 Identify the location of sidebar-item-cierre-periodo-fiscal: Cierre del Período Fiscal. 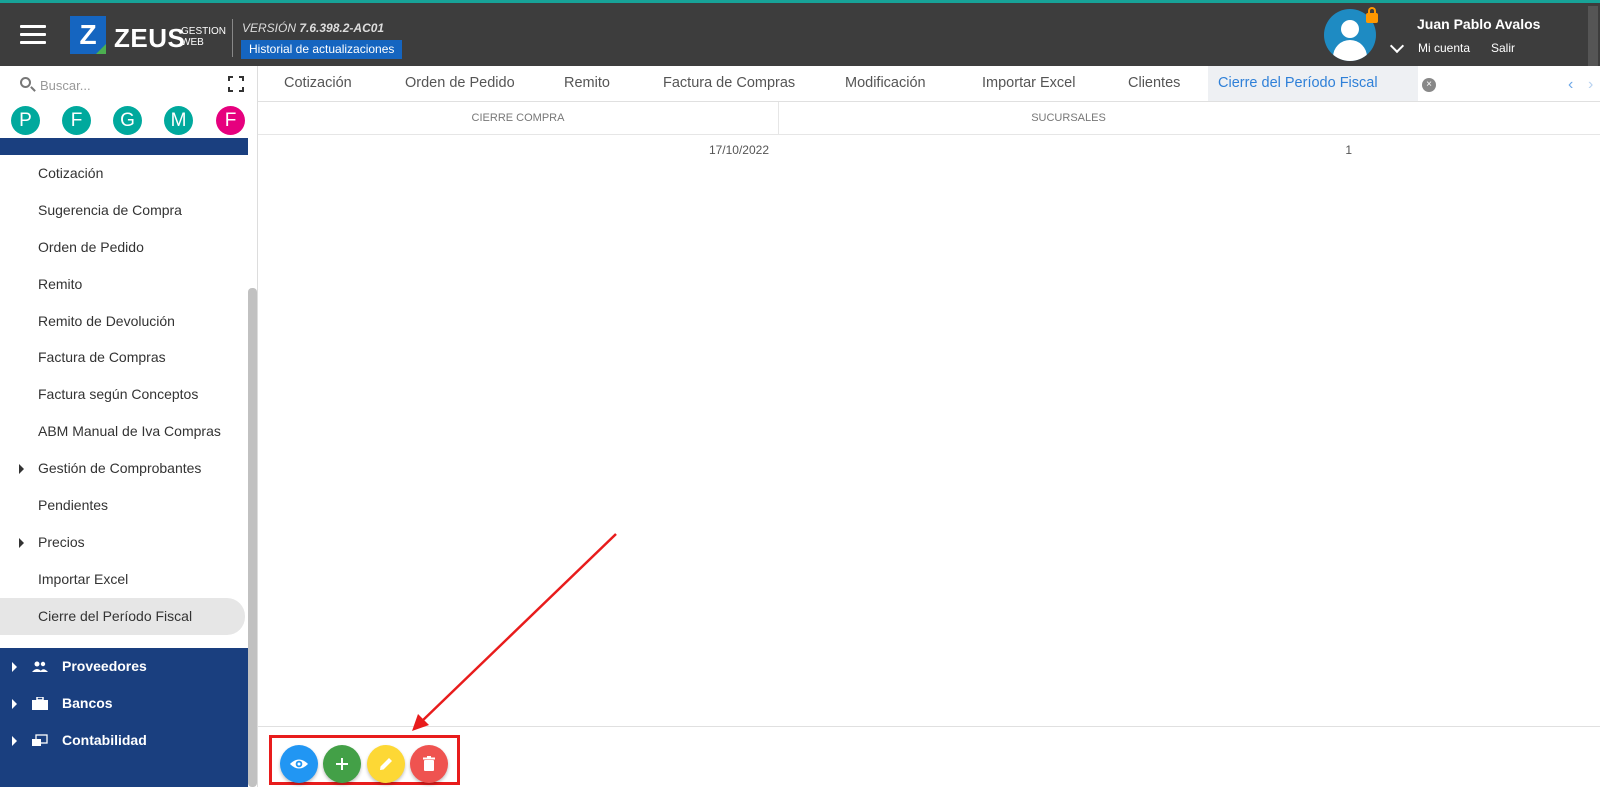
(122, 616).